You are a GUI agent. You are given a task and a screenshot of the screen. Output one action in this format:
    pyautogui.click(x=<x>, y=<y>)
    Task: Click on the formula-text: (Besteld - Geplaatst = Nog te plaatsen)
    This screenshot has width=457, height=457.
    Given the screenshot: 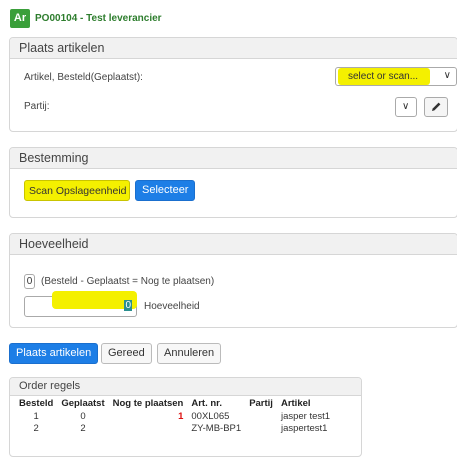 What is the action you would take?
    pyautogui.click(x=128, y=281)
    